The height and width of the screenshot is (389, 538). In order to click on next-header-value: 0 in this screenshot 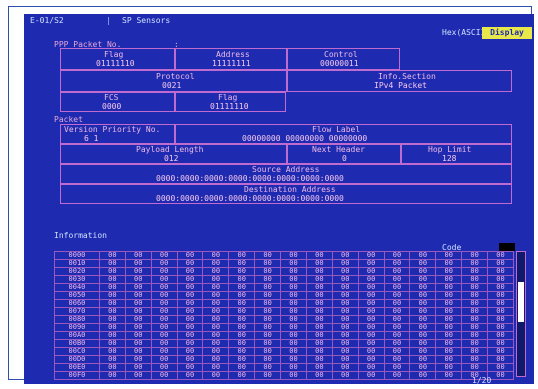, I will do `click(344, 158)`.